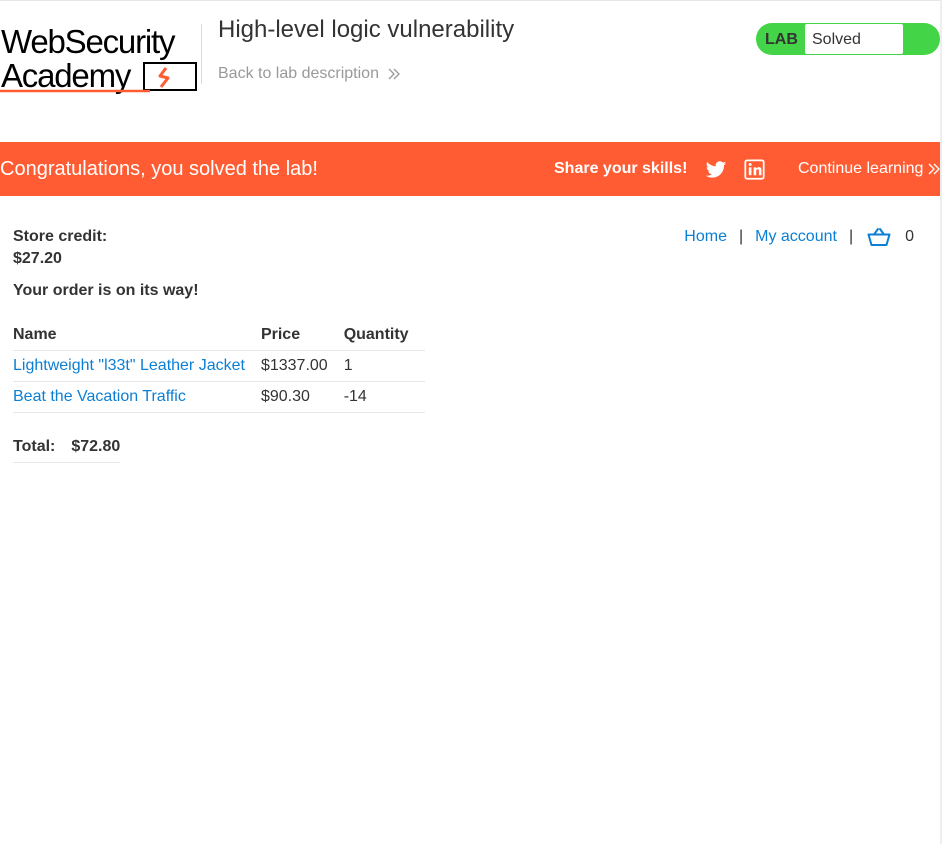 The height and width of the screenshot is (844, 942). Describe the element at coordinates (879, 237) in the screenshot. I see `basket-icon` at that location.